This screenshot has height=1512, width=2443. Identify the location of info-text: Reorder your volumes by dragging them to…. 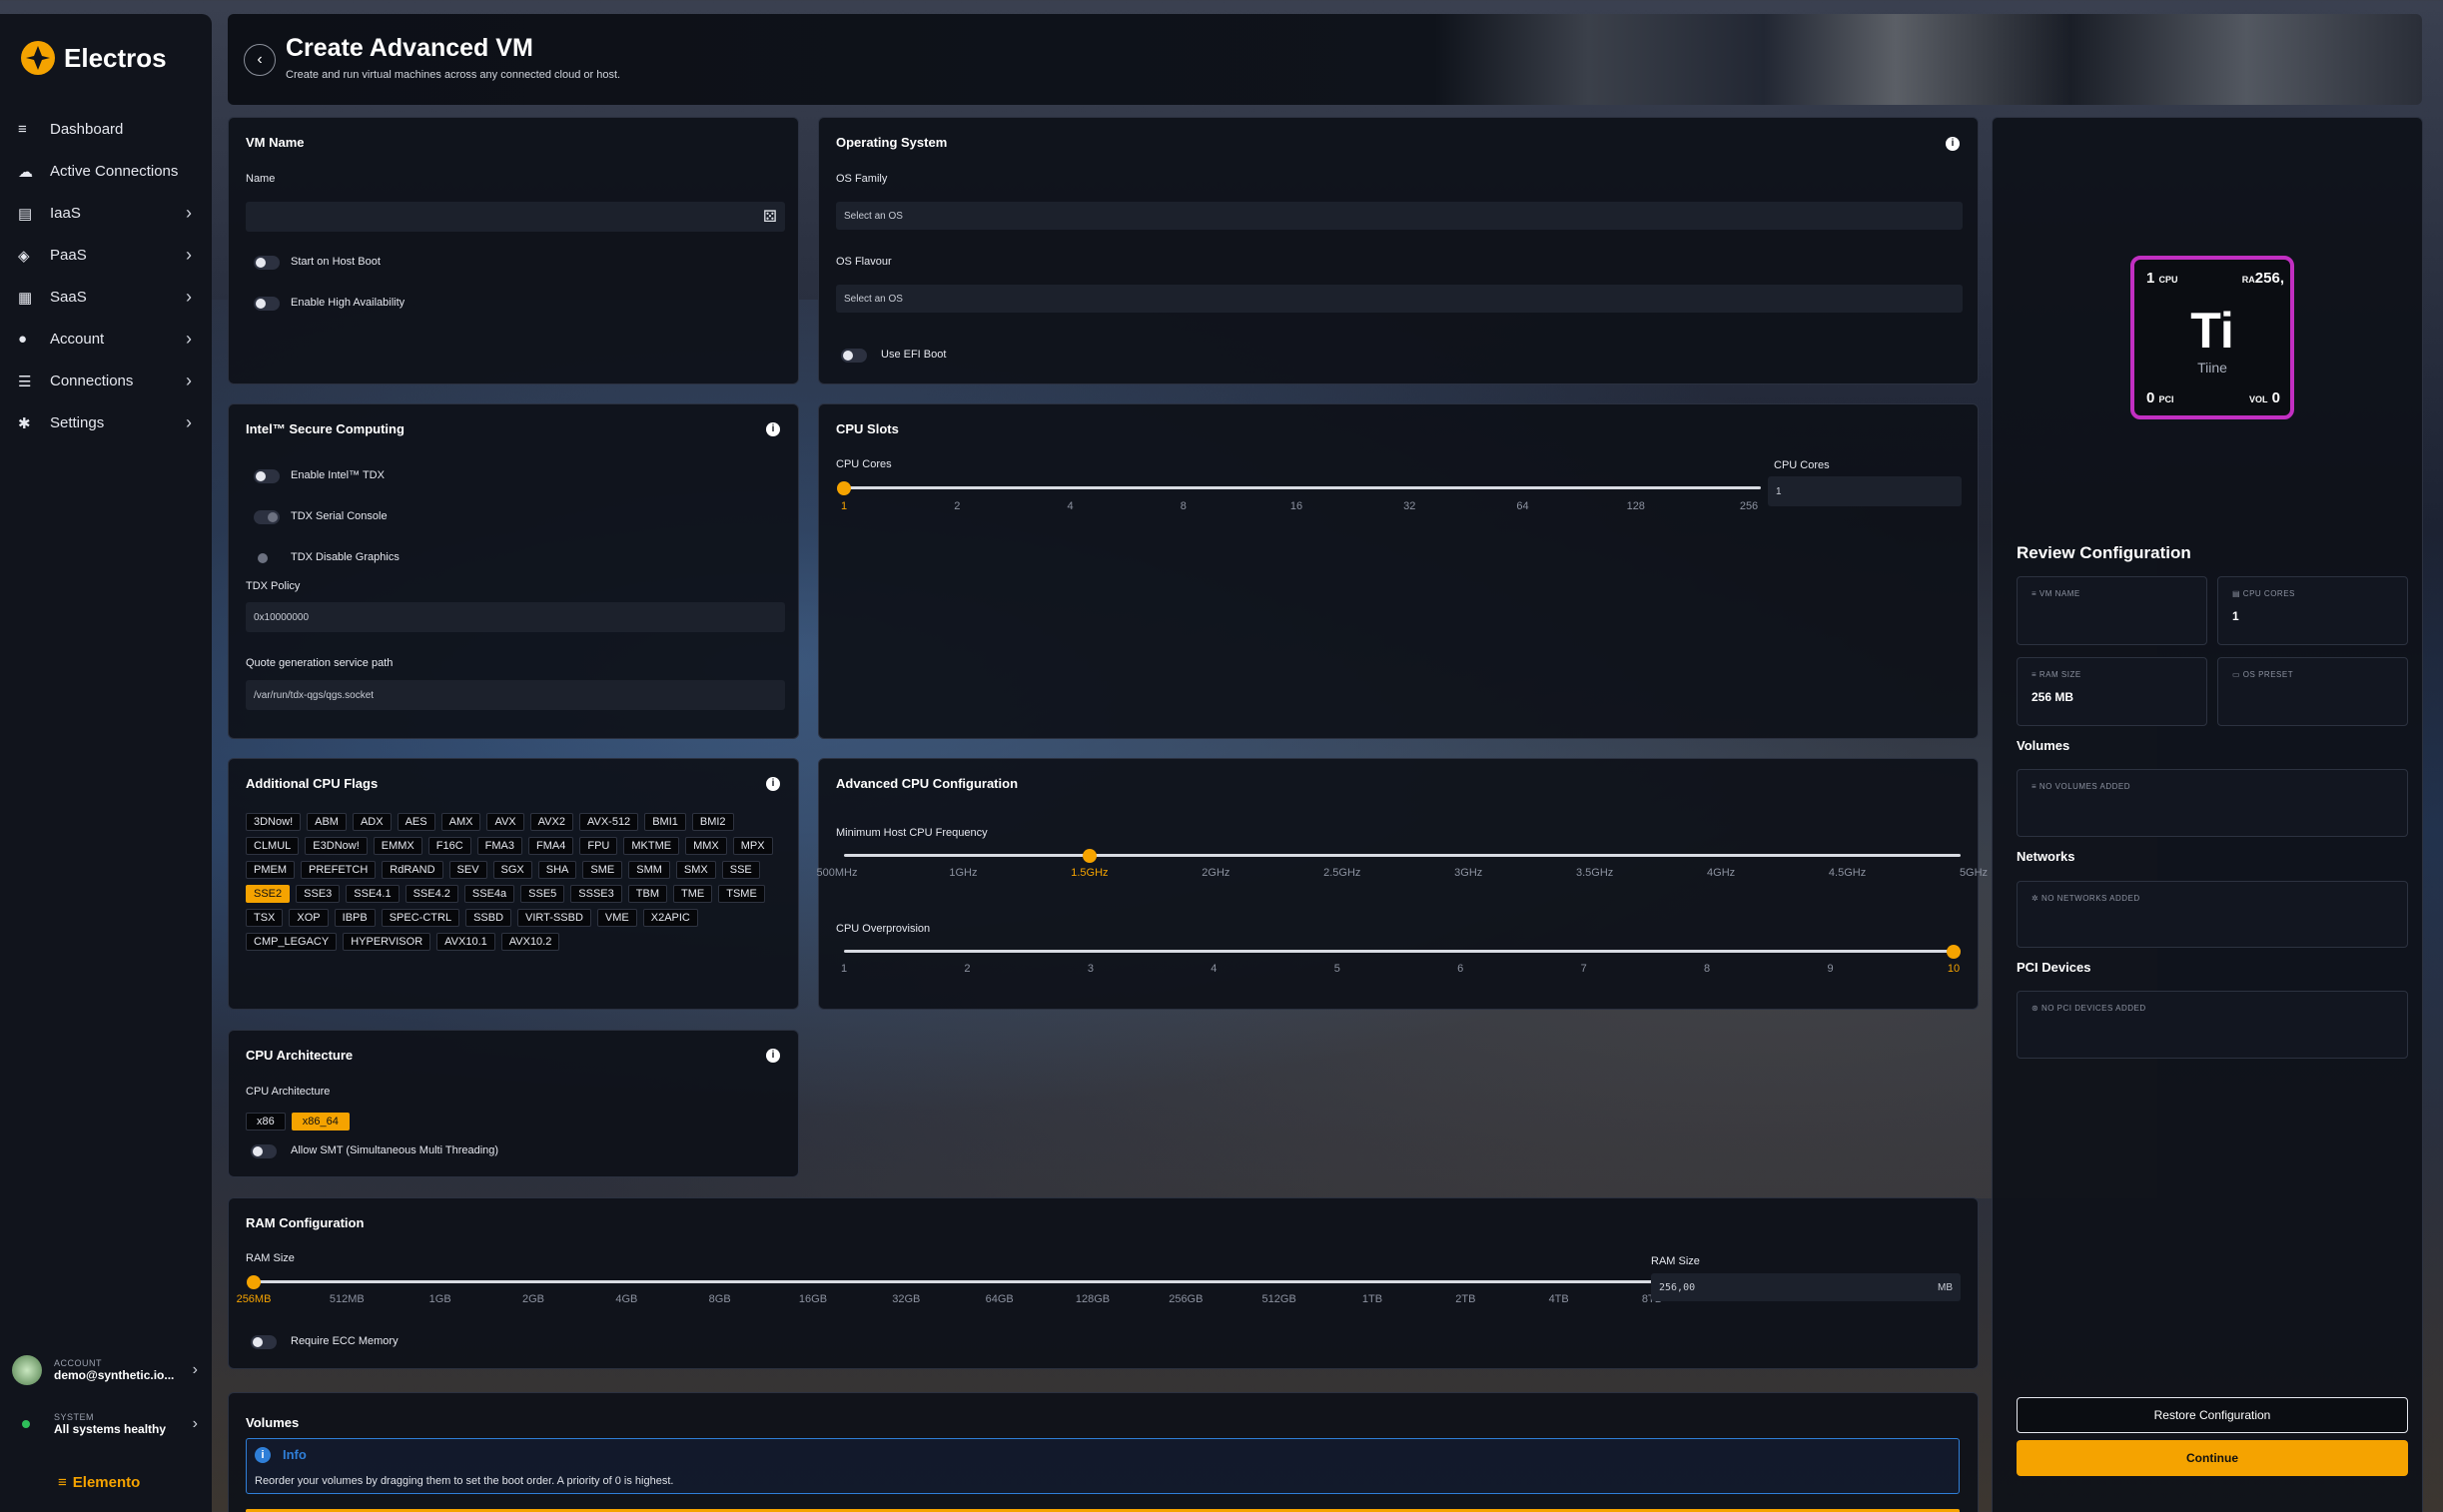
(464, 1481).